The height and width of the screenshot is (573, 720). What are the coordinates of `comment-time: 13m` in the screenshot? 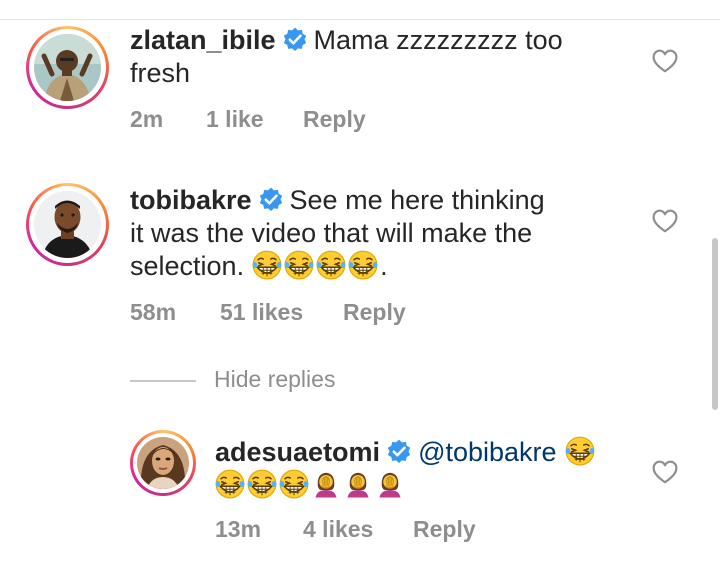 It's located at (238, 529).